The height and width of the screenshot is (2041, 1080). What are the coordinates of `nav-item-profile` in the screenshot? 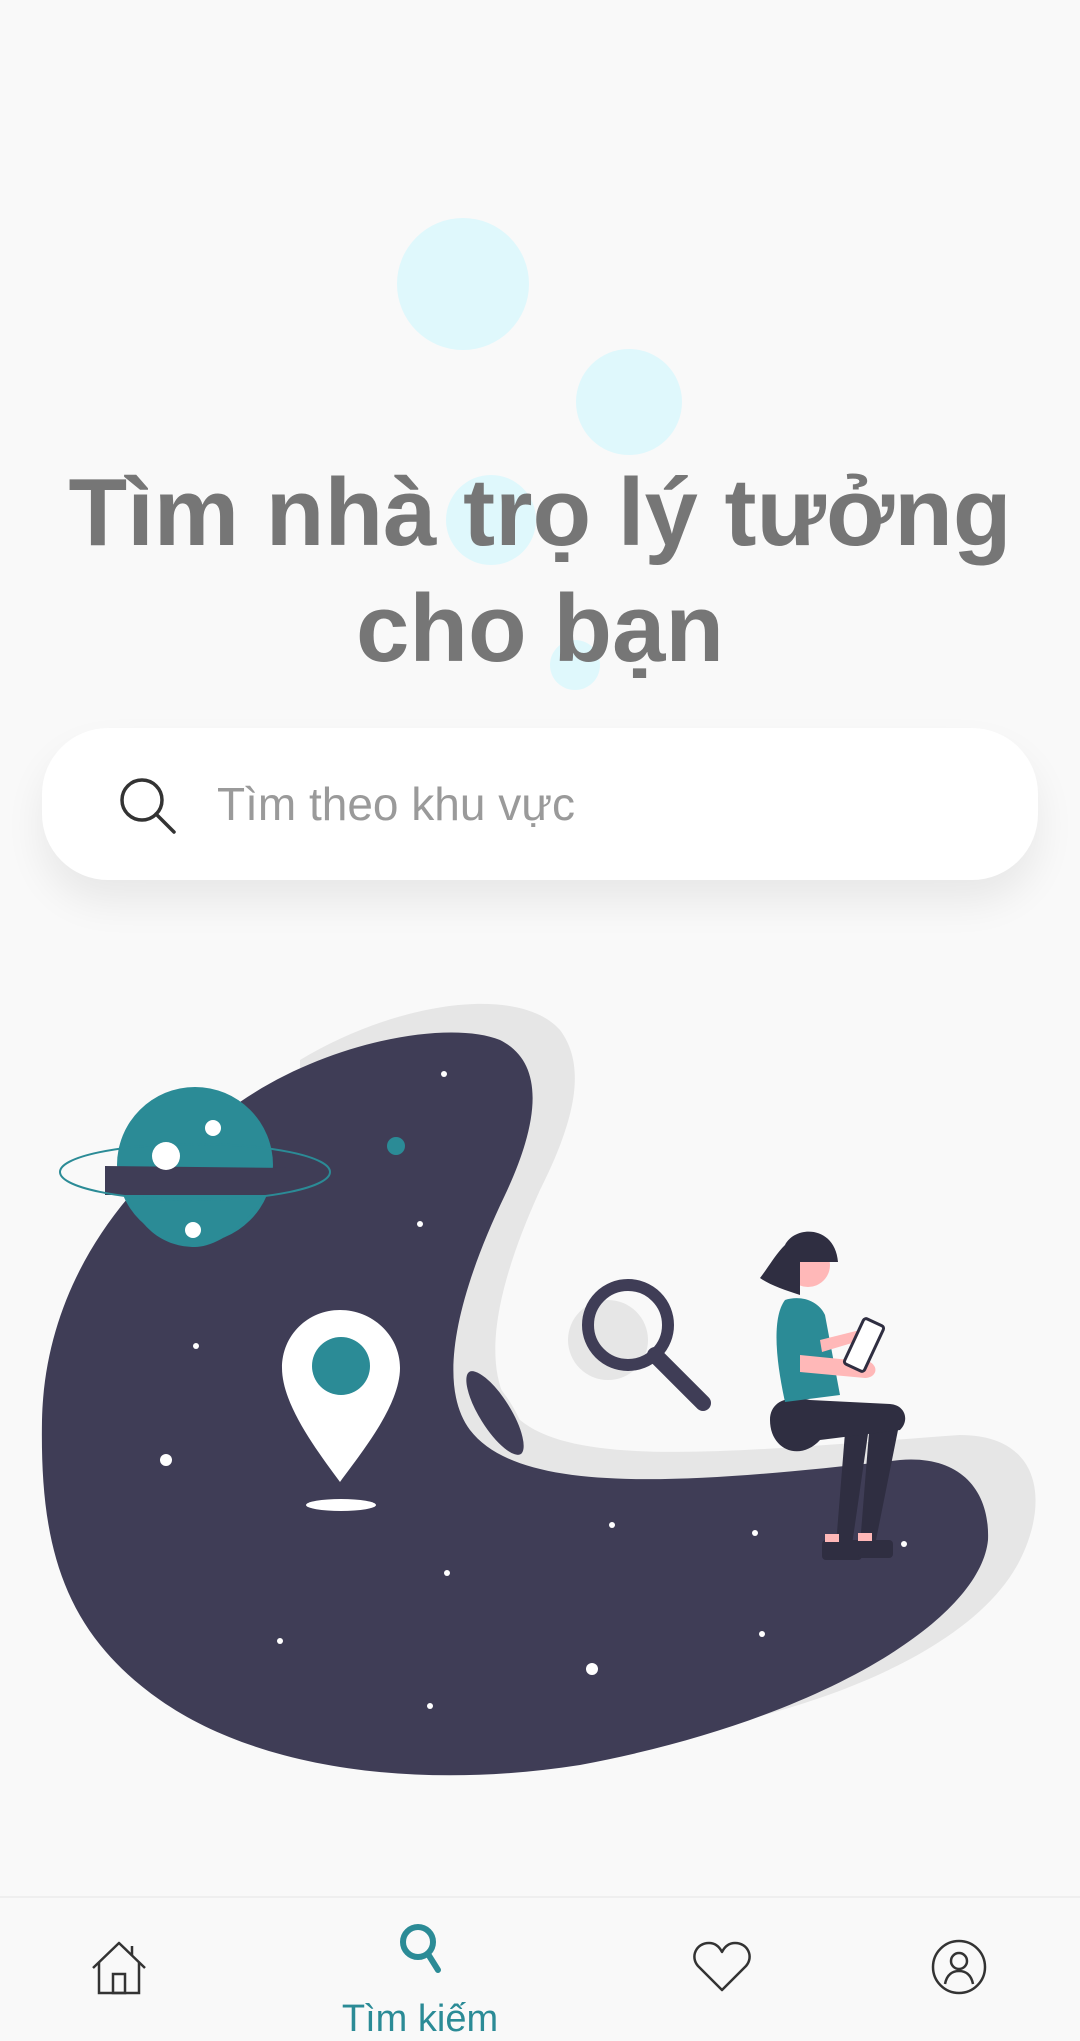 It's located at (960, 1966).